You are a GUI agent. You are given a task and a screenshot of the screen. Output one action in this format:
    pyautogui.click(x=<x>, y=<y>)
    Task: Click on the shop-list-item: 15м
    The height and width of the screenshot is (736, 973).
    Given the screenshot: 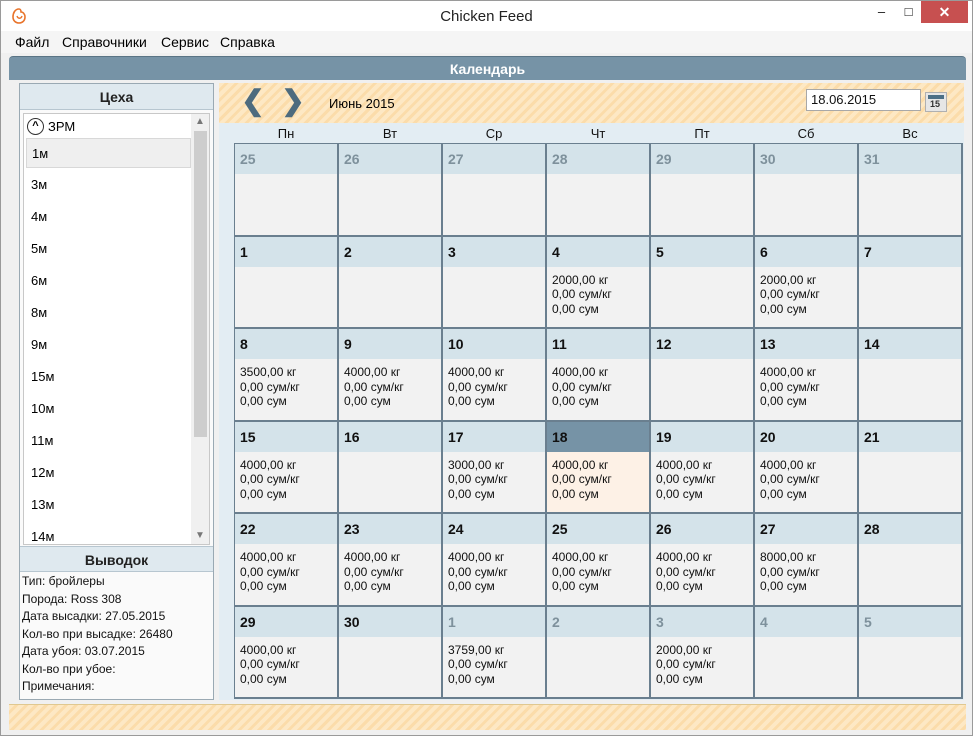 What is the action you would take?
    pyautogui.click(x=108, y=377)
    